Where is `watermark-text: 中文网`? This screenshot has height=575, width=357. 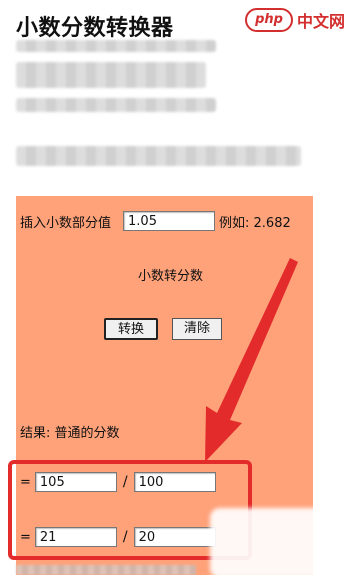
watermark-text: 中文网 is located at coordinates (320, 21).